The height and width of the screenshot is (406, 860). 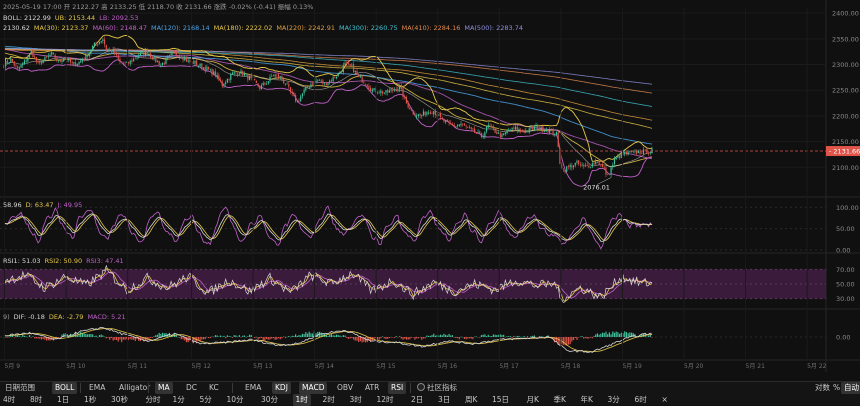 What do you see at coordinates (417, 400) in the screenshot?
I see `timeframe-14: 2日` at bounding box center [417, 400].